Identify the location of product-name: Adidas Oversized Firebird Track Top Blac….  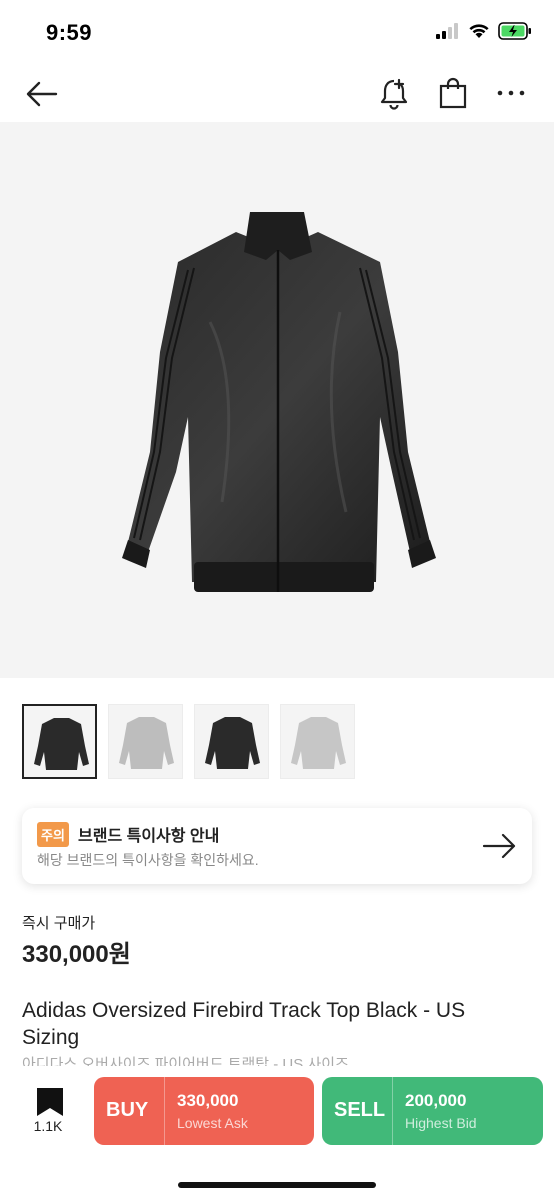
(244, 1024).